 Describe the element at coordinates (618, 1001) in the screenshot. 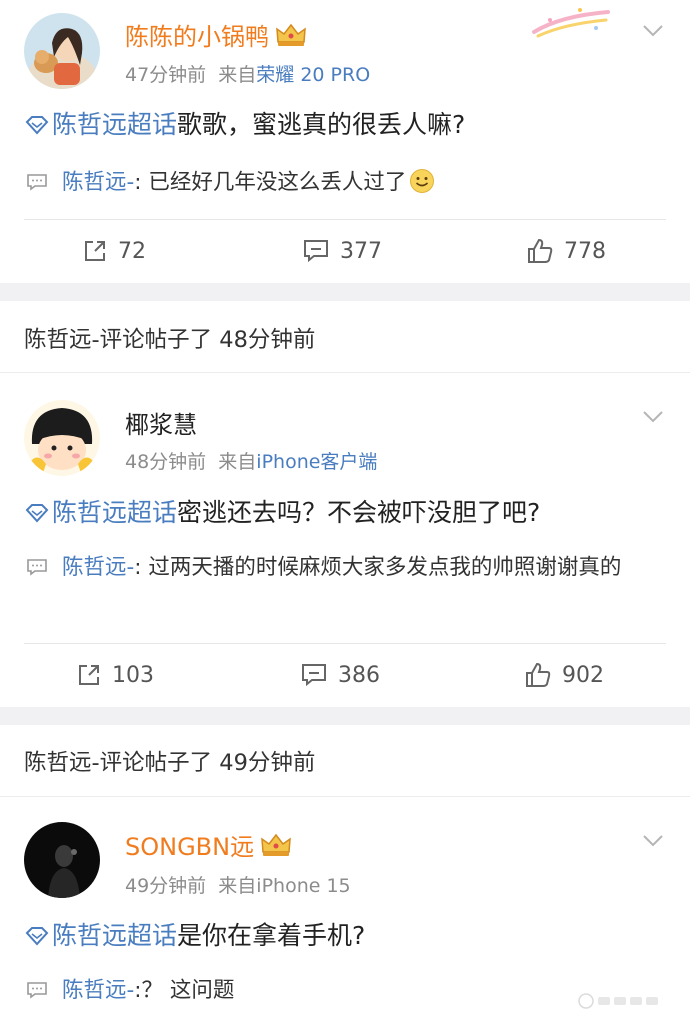

I see `watermark-logo` at that location.